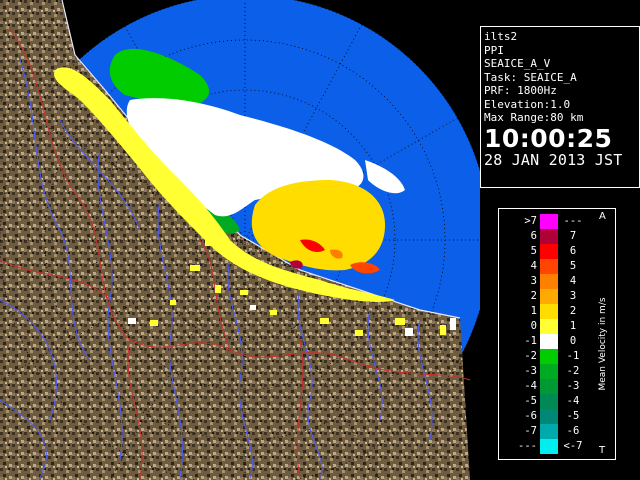  What do you see at coordinates (527, 104) in the screenshot?
I see `elevation-value: Elevation:1.0` at bounding box center [527, 104].